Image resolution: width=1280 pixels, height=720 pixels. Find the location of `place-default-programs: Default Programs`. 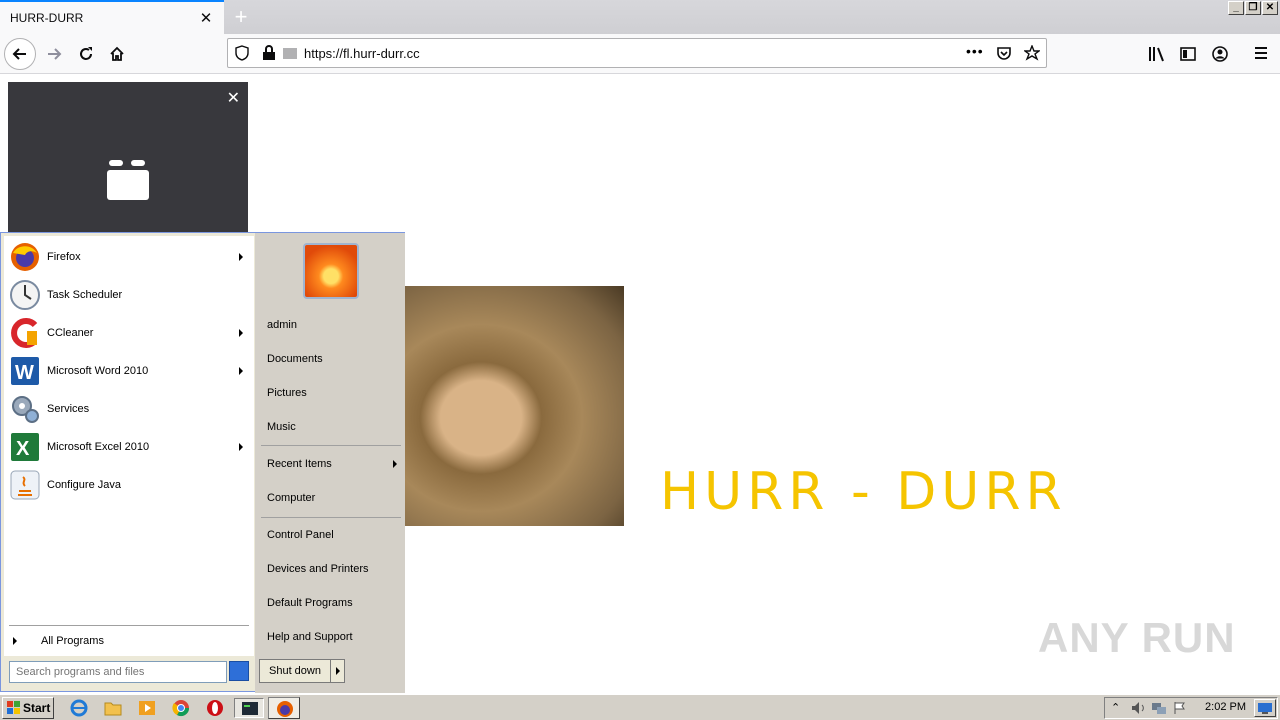

place-default-programs: Default Programs is located at coordinates (310, 603).